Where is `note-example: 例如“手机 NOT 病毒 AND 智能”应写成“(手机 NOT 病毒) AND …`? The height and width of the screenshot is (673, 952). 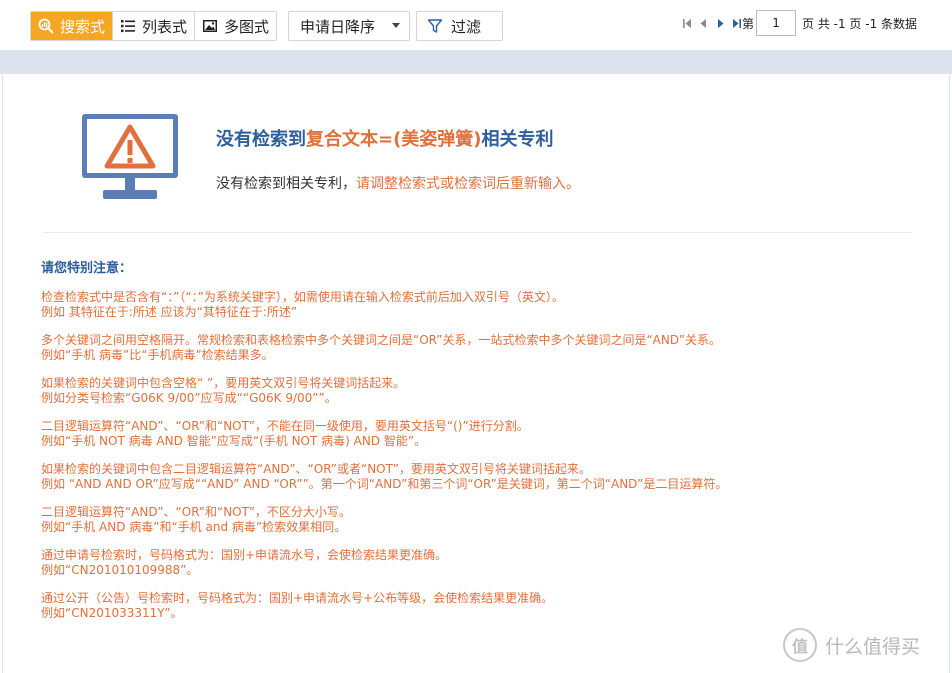 note-example: 例如“手机 NOT 病毒 AND 智能”应写成“(手机 NOT 病毒) AND … is located at coordinates (234, 441).